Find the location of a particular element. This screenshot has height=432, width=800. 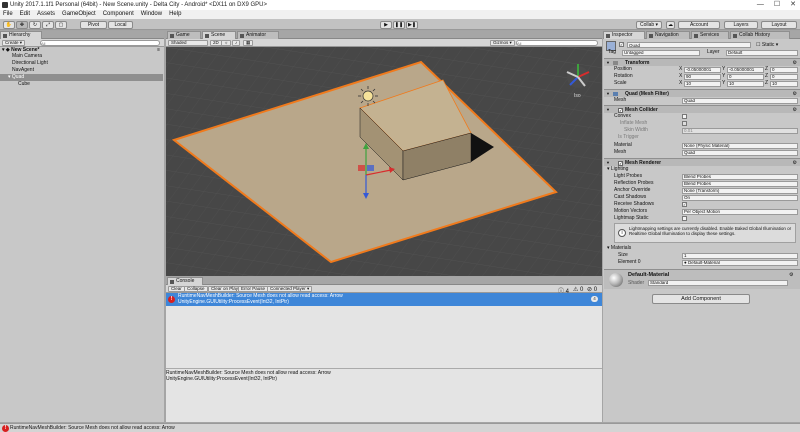

hierarchy-item-directional-light: Directional Light is located at coordinates (81, 63).